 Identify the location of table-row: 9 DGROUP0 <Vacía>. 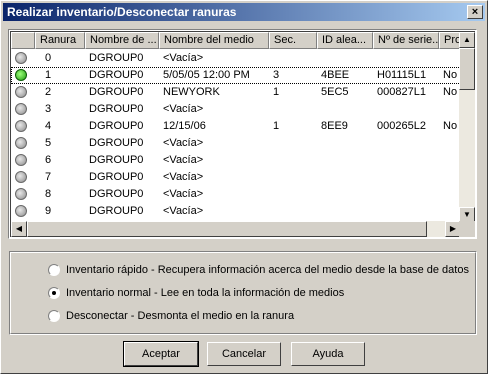
(236, 211).